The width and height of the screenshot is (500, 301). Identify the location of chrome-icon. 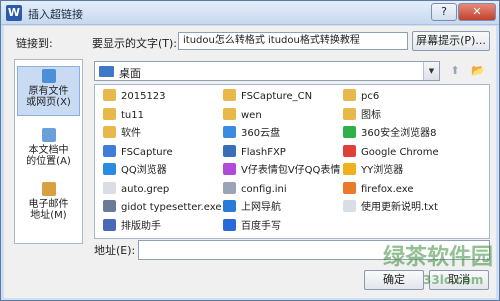
(349, 150).